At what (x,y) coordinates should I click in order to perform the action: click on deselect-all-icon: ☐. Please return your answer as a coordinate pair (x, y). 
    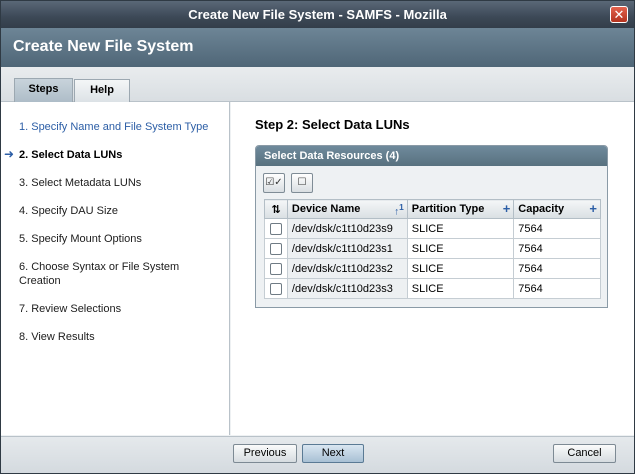
    Looking at the image, I should click on (302, 183).